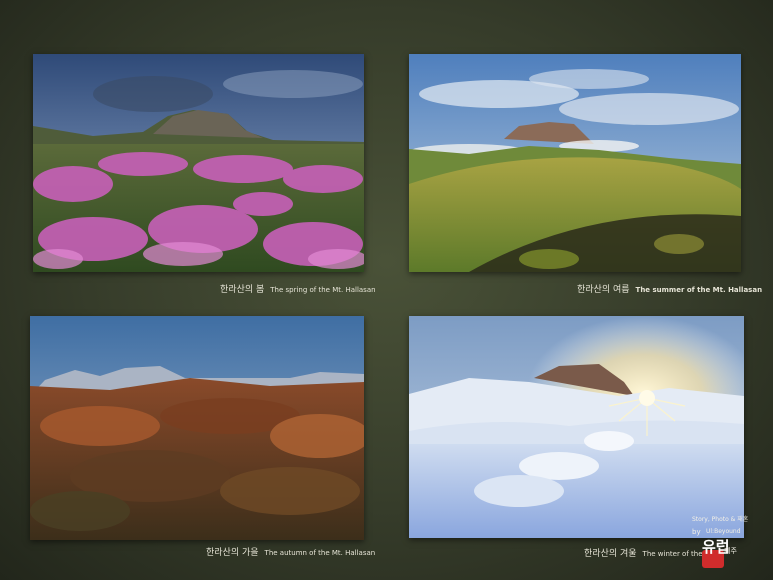 Image resolution: width=773 pixels, height=580 pixels. What do you see at coordinates (603, 290) in the screenshot?
I see `caption-summer-ko: 한라산의 여름` at bounding box center [603, 290].